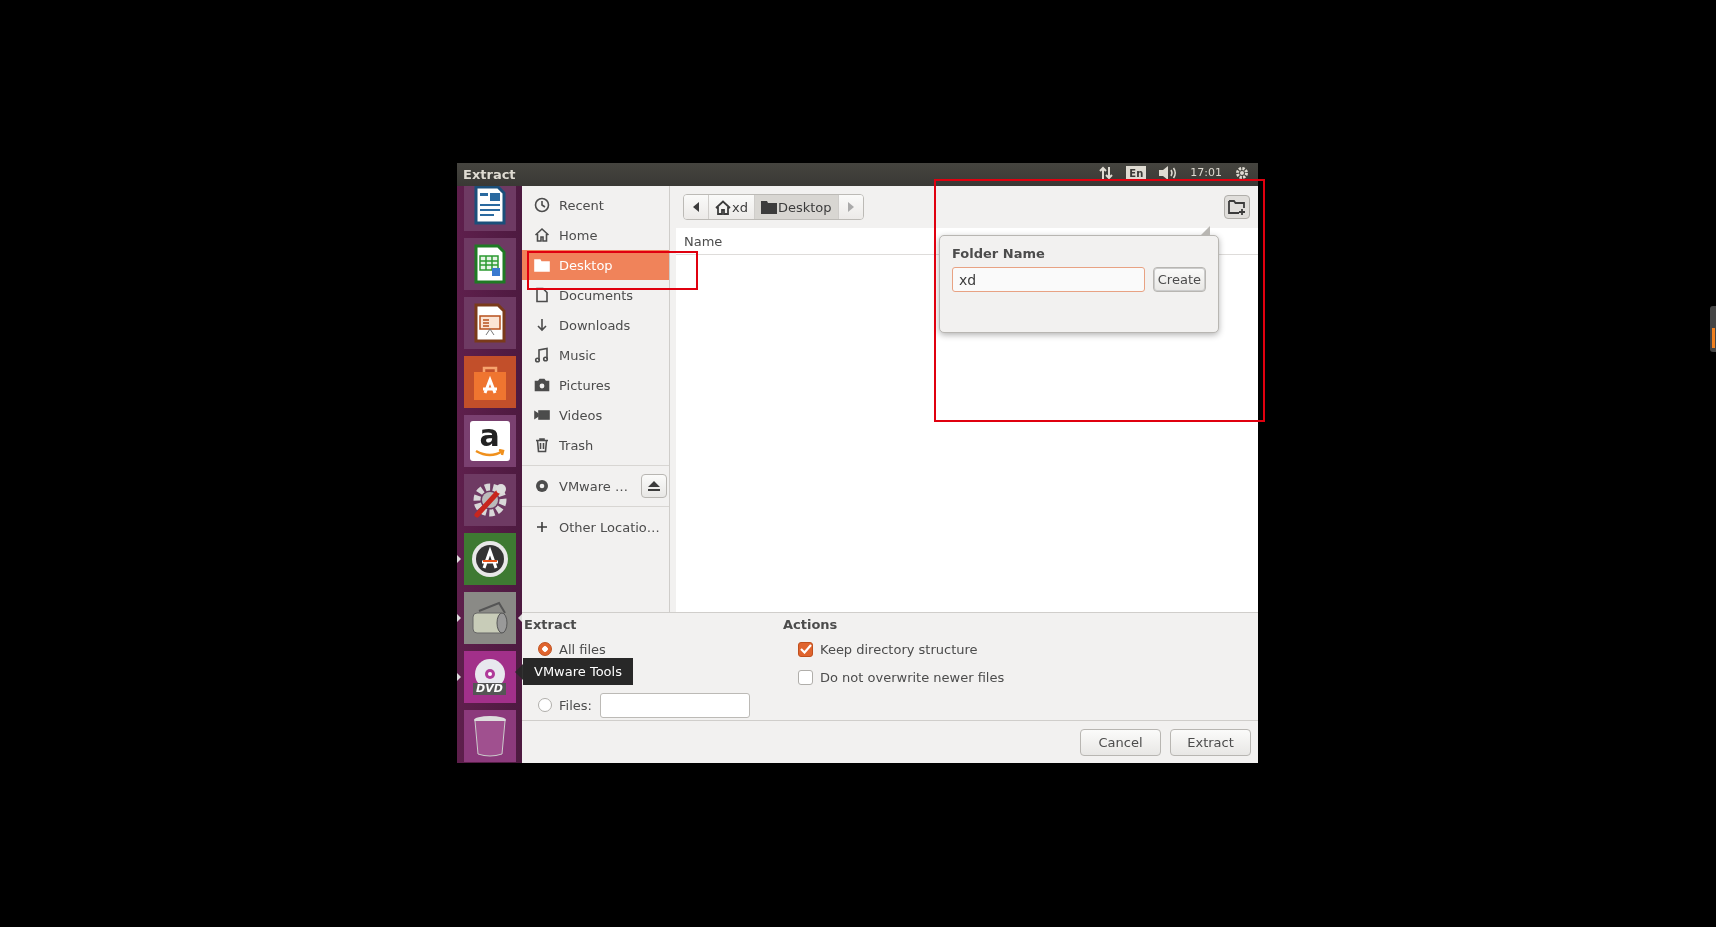 Image resolution: width=1716 pixels, height=927 pixels. What do you see at coordinates (542, 445) in the screenshot?
I see `trash-icon` at bounding box center [542, 445].